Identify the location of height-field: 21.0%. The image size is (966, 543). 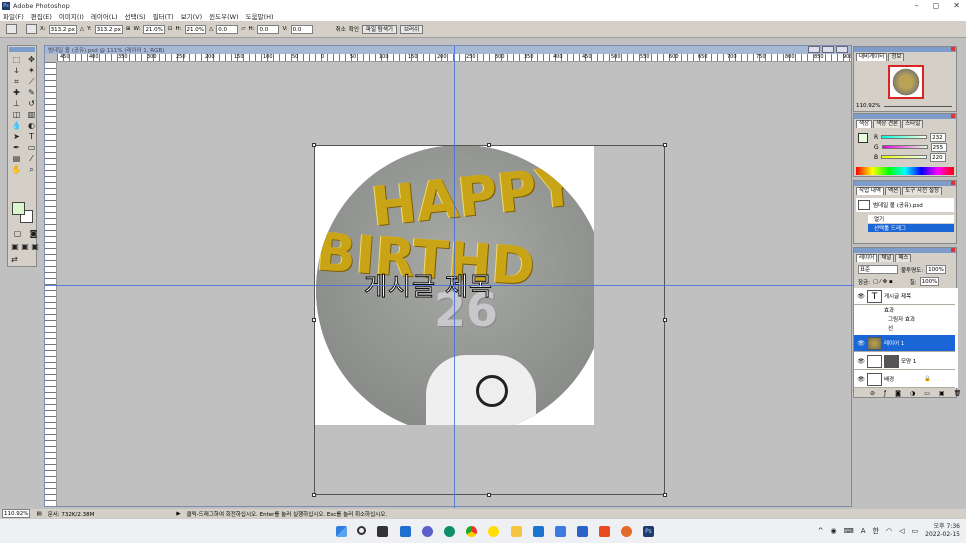
(195, 29).